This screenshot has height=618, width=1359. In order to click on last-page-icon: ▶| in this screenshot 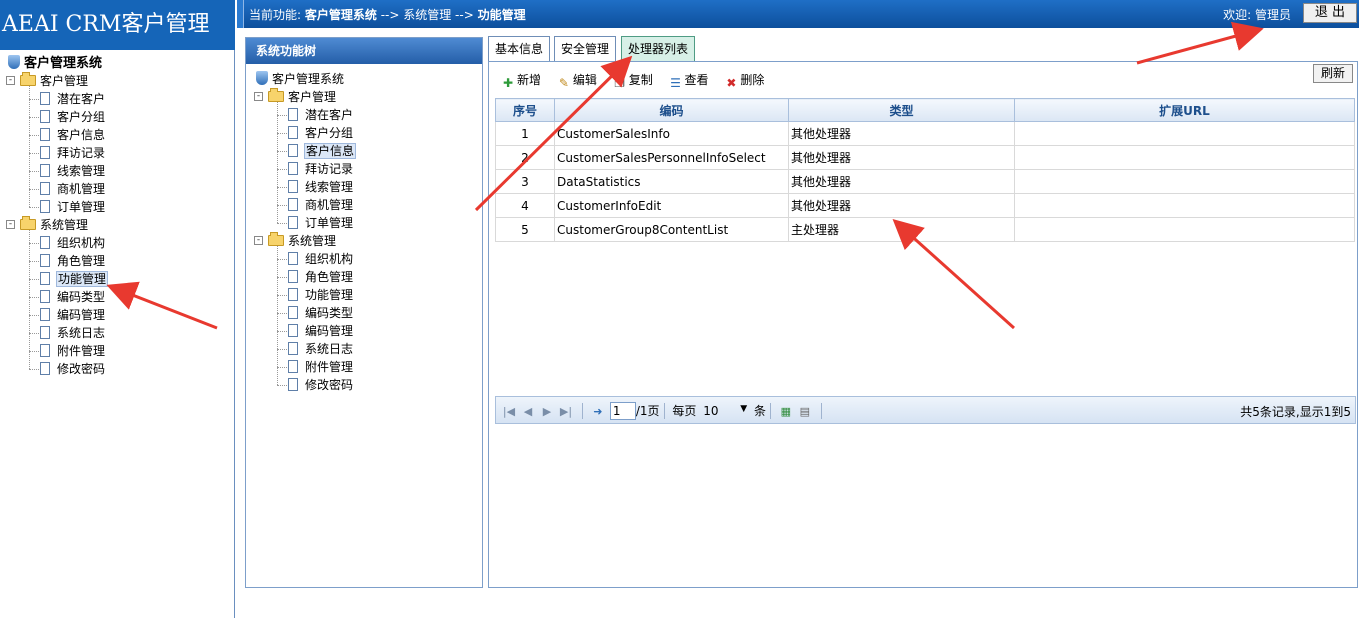, I will do `click(566, 411)`.